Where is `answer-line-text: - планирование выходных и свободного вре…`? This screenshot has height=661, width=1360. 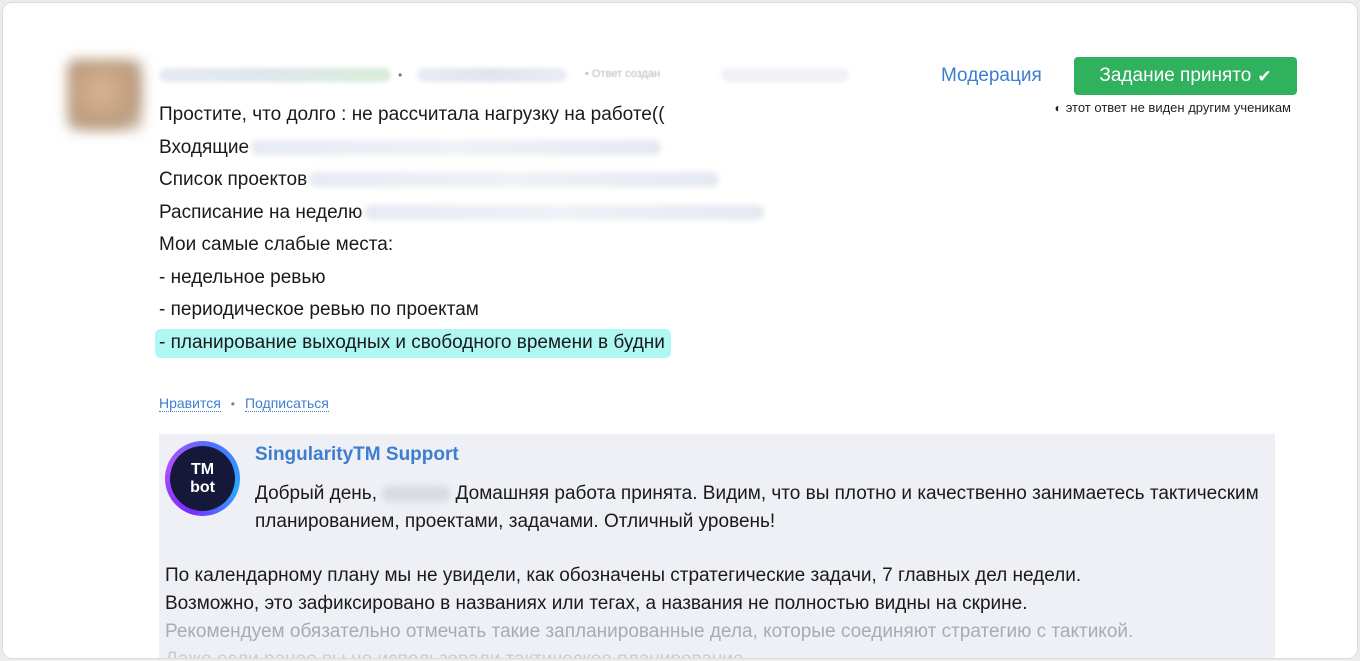
answer-line-text: - планирование выходных и свободного вре… is located at coordinates (413, 343).